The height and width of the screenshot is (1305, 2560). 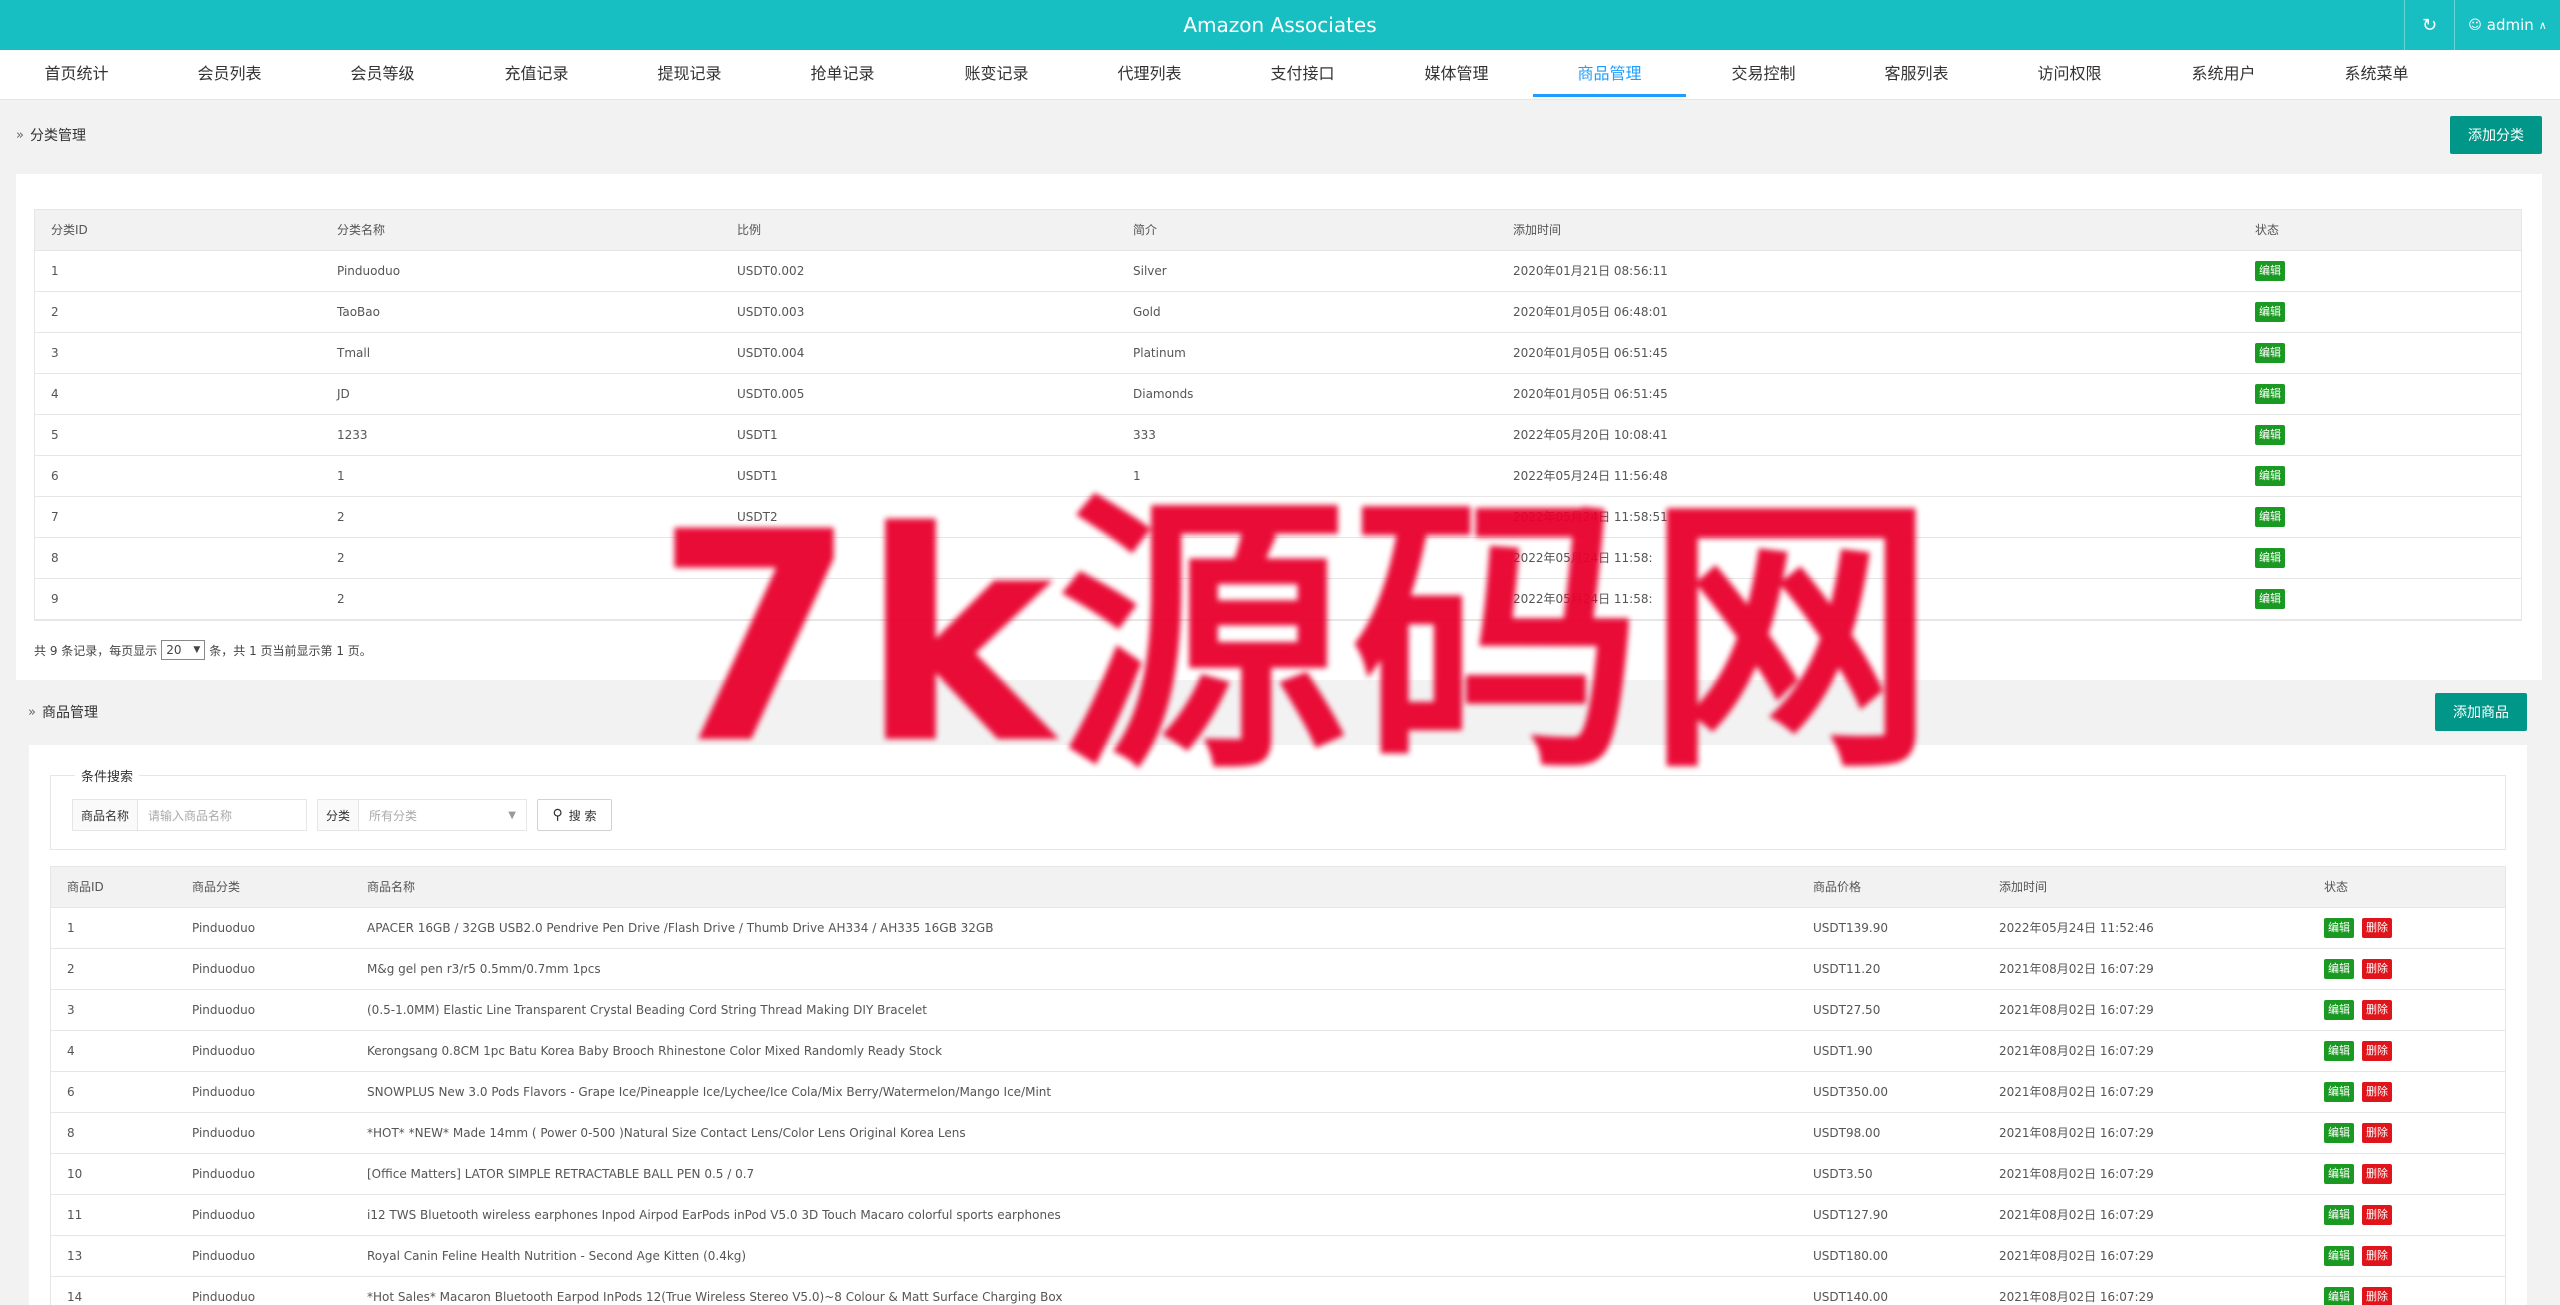 I want to click on search-button: ⚲ 搜 索, so click(x=574, y=815).